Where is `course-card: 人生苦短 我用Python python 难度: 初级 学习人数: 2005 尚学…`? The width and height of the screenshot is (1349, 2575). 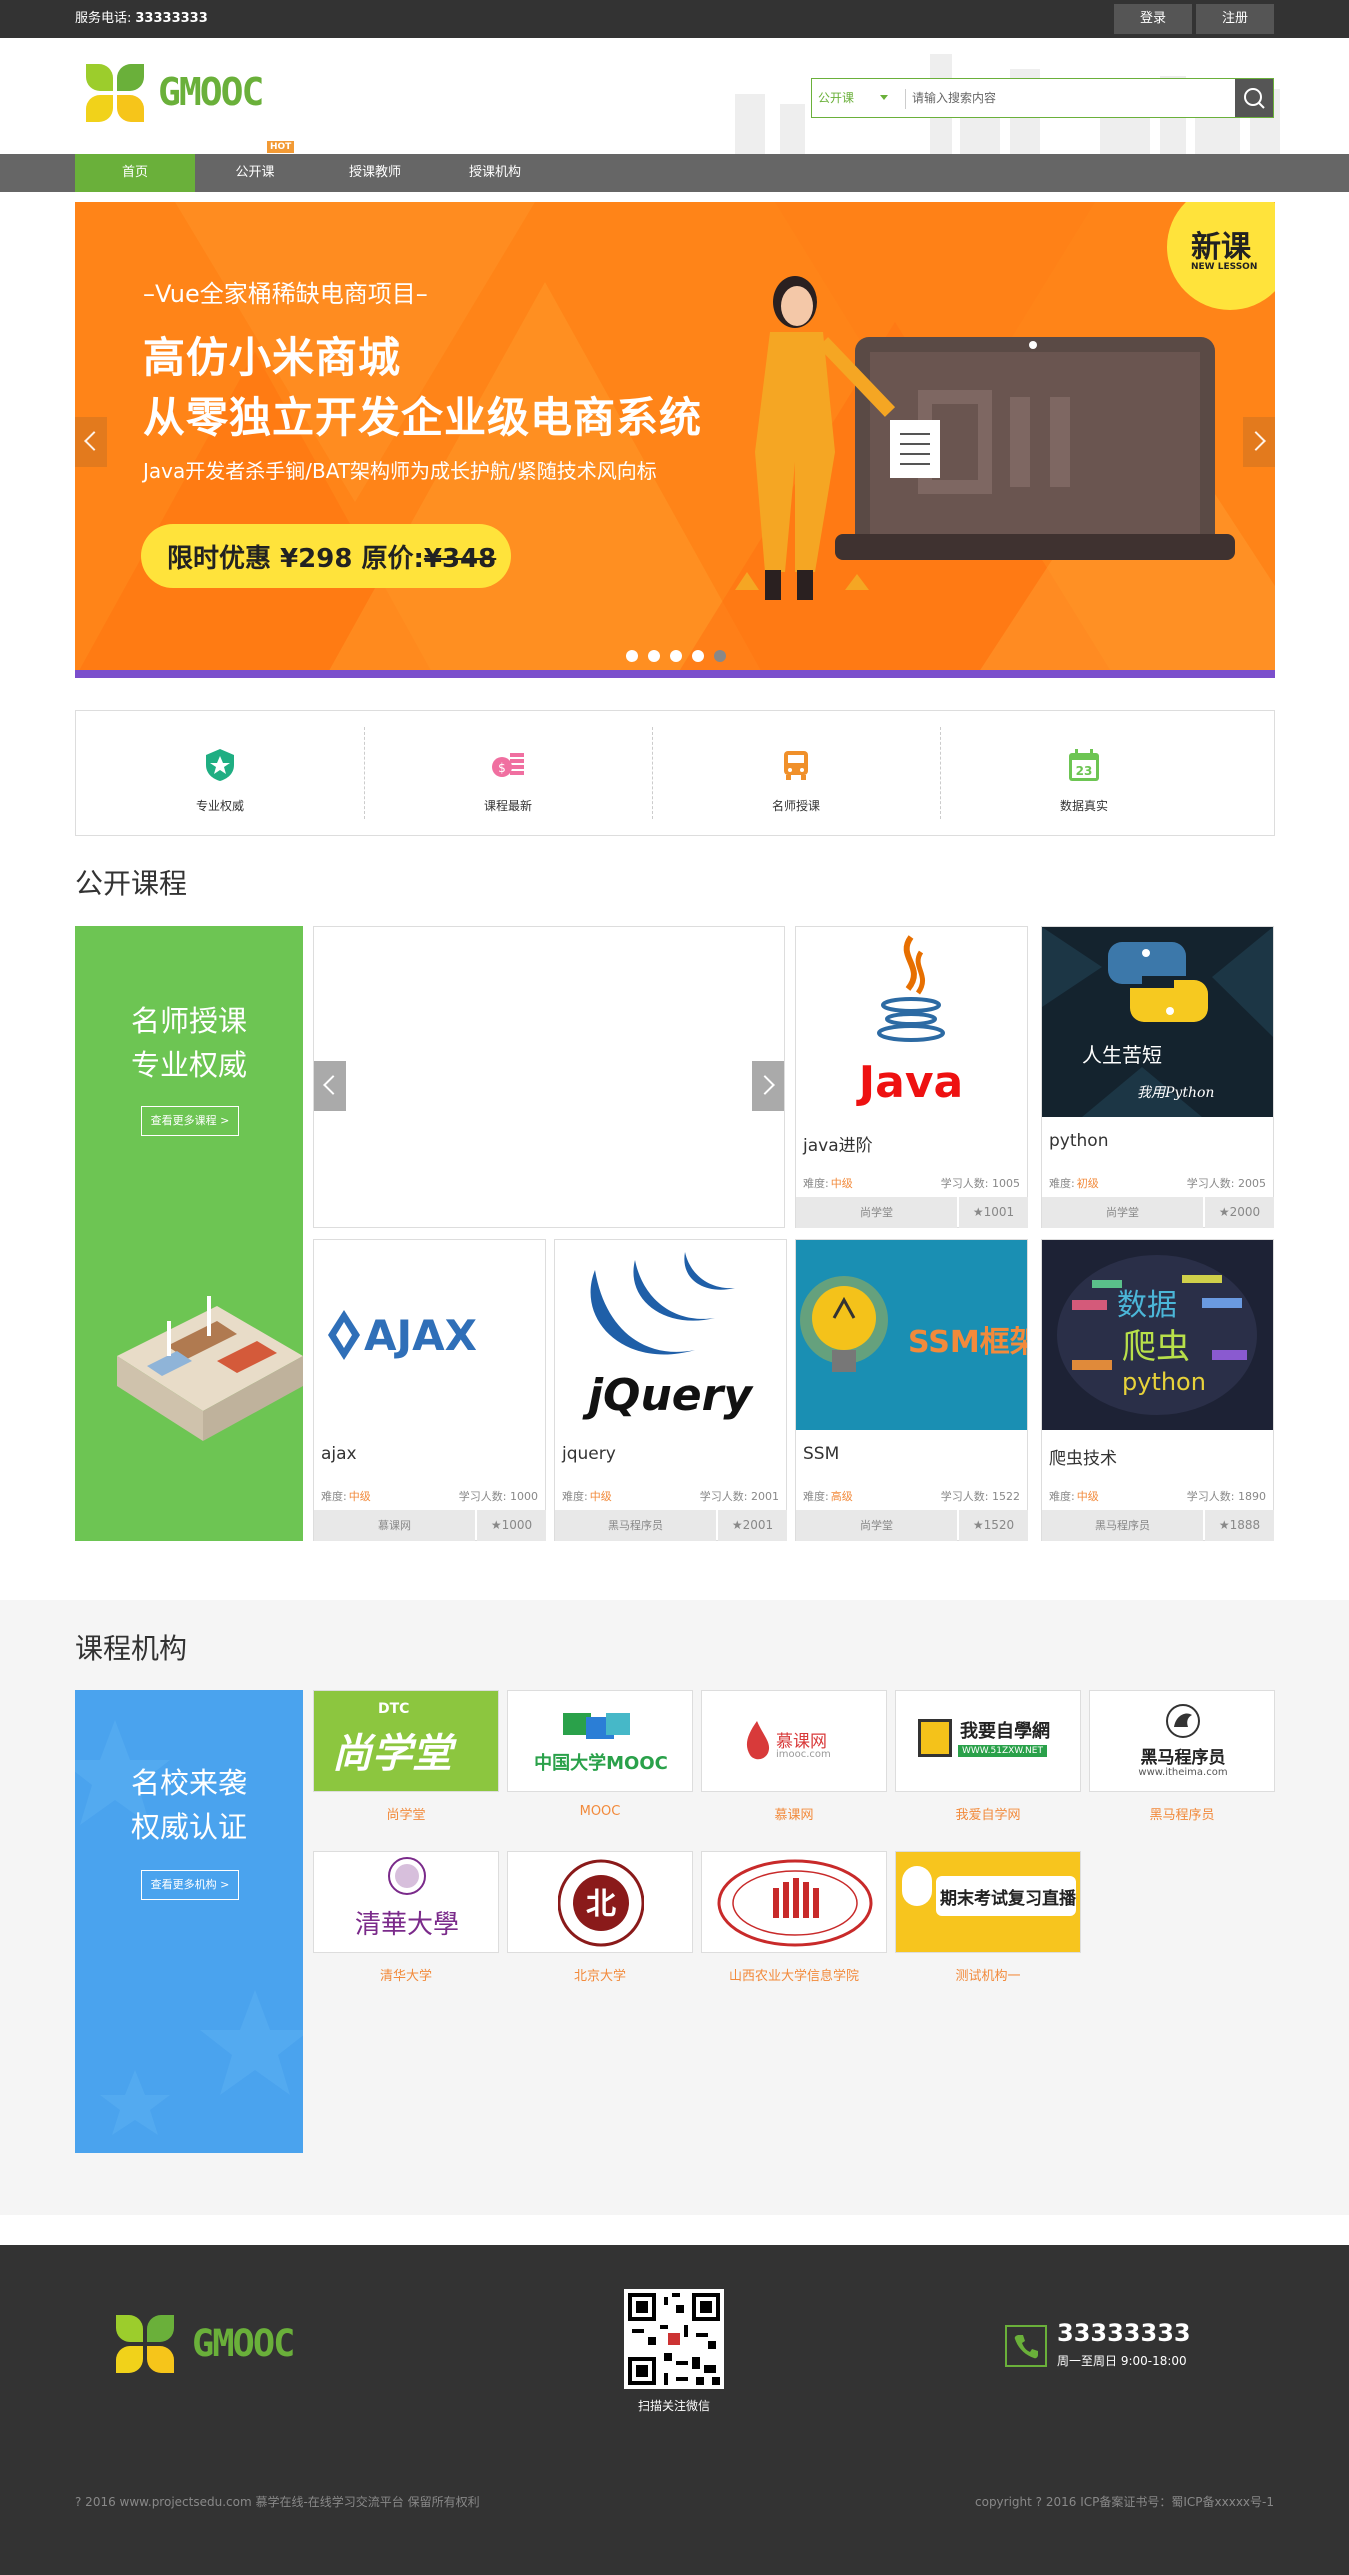
course-card: 人生苦短 我用Python python 难度: 初级 学习人数: 2005 尚学… is located at coordinates (1157, 1077).